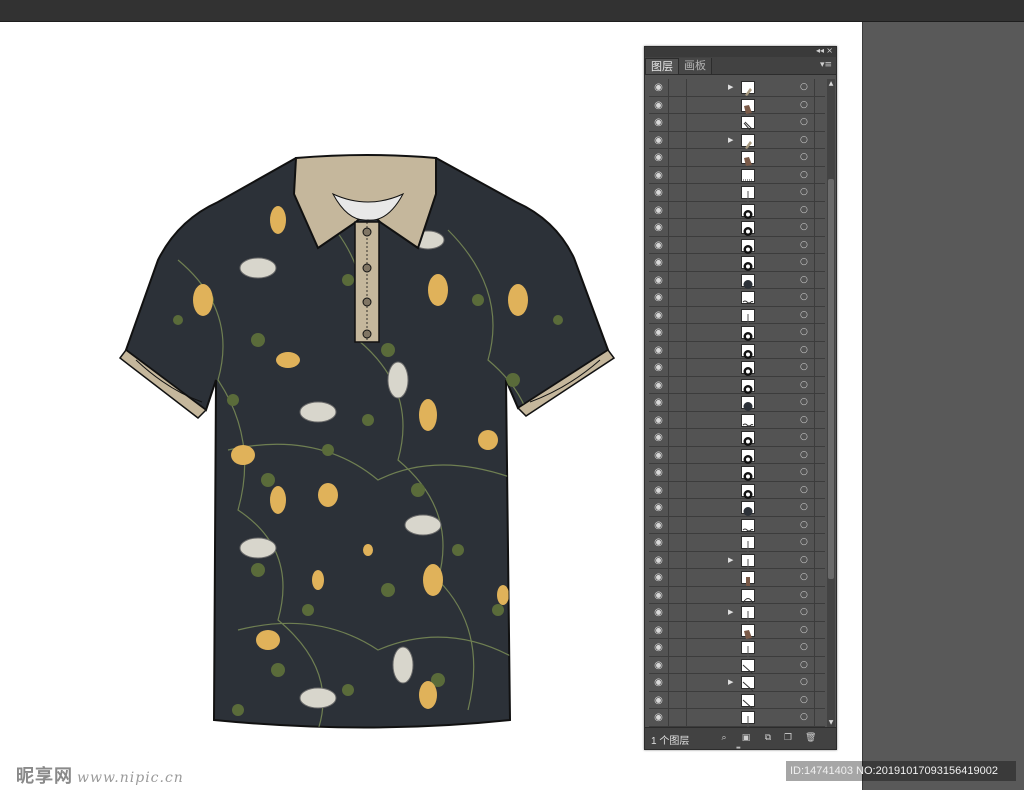 This screenshot has height=790, width=1024. What do you see at coordinates (831, 379) in the screenshot?
I see `scroll-thumb` at bounding box center [831, 379].